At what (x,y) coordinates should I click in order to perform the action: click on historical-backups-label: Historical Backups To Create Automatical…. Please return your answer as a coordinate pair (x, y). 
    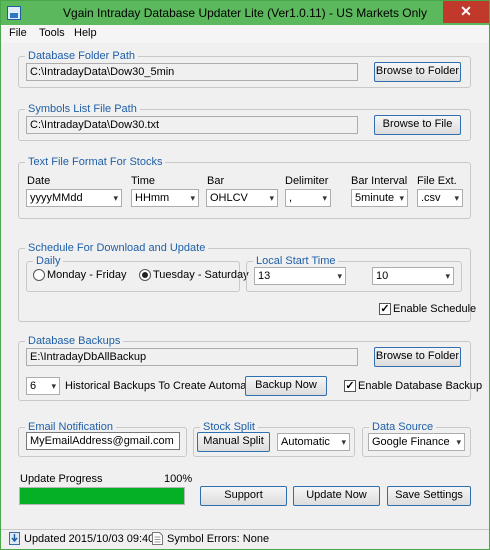
    Looking at the image, I should click on (169, 386).